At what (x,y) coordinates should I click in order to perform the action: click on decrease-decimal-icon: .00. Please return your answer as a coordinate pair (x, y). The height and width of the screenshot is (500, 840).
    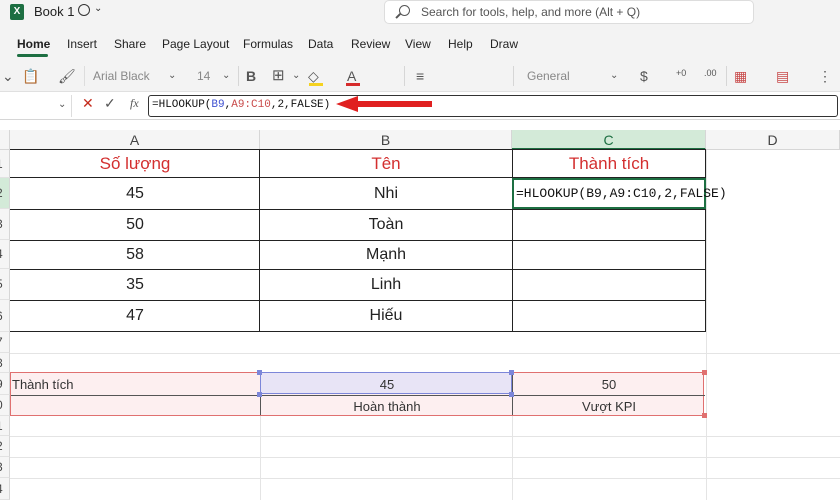
    Looking at the image, I should click on (710, 73).